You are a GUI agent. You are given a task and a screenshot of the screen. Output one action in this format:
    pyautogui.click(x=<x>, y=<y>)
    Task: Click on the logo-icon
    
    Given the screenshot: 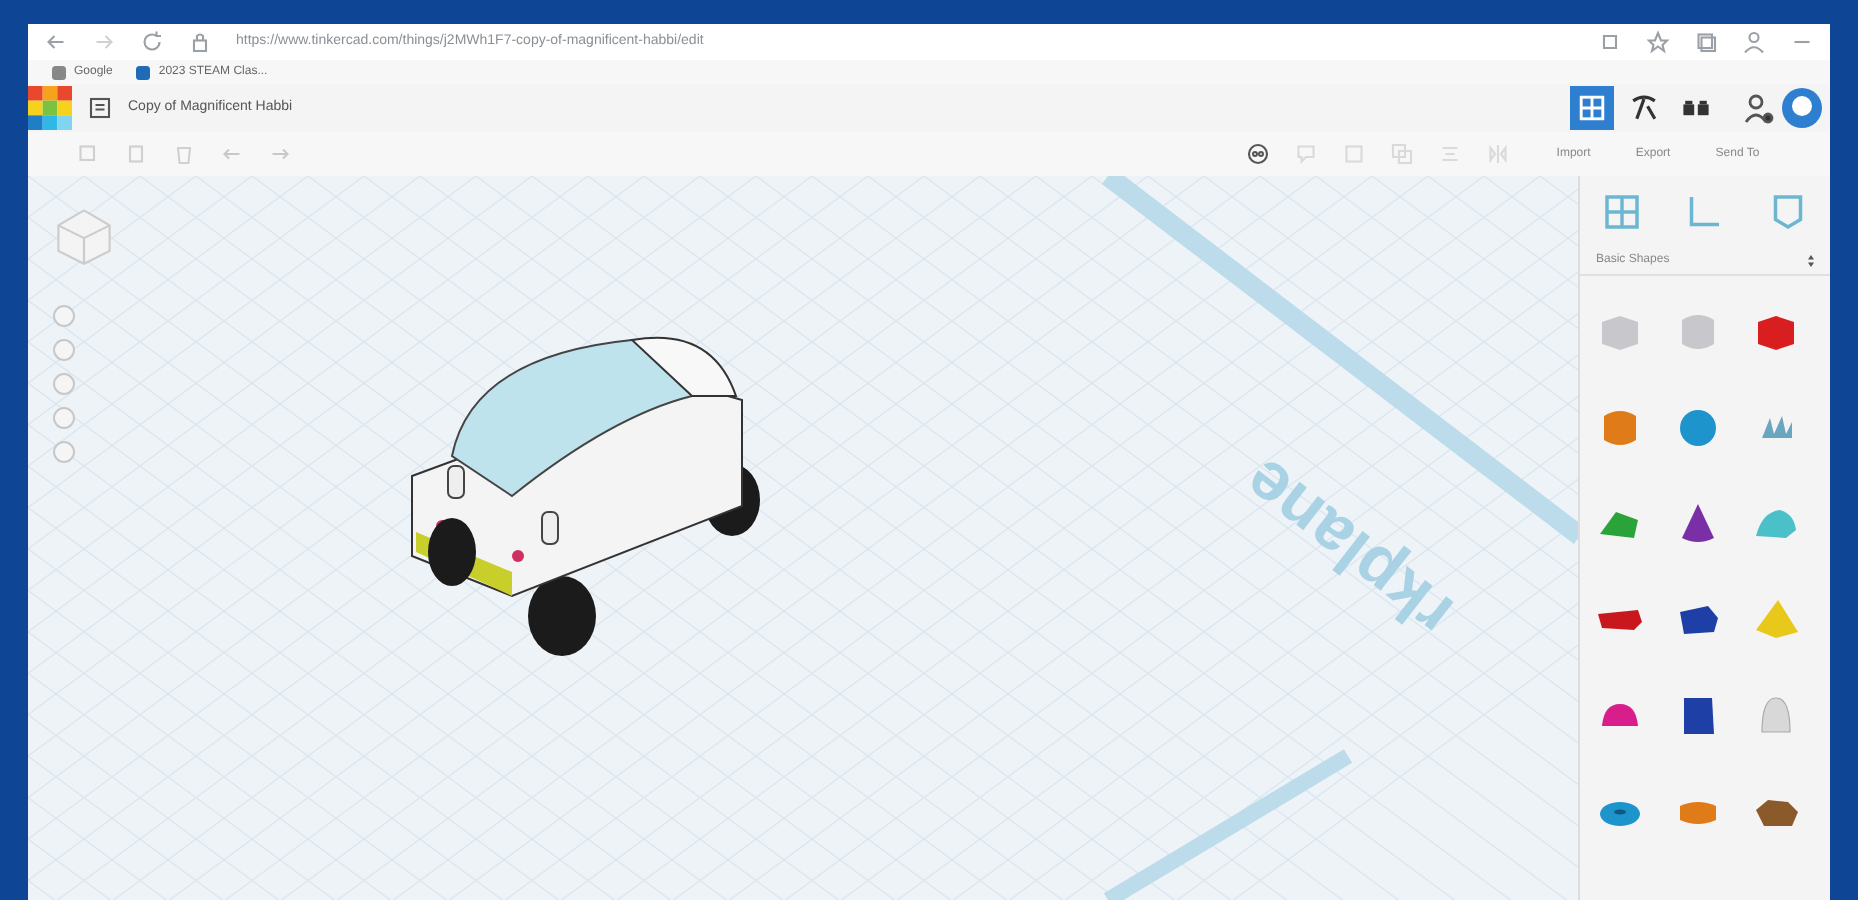 What is the action you would take?
    pyautogui.click(x=50, y=108)
    